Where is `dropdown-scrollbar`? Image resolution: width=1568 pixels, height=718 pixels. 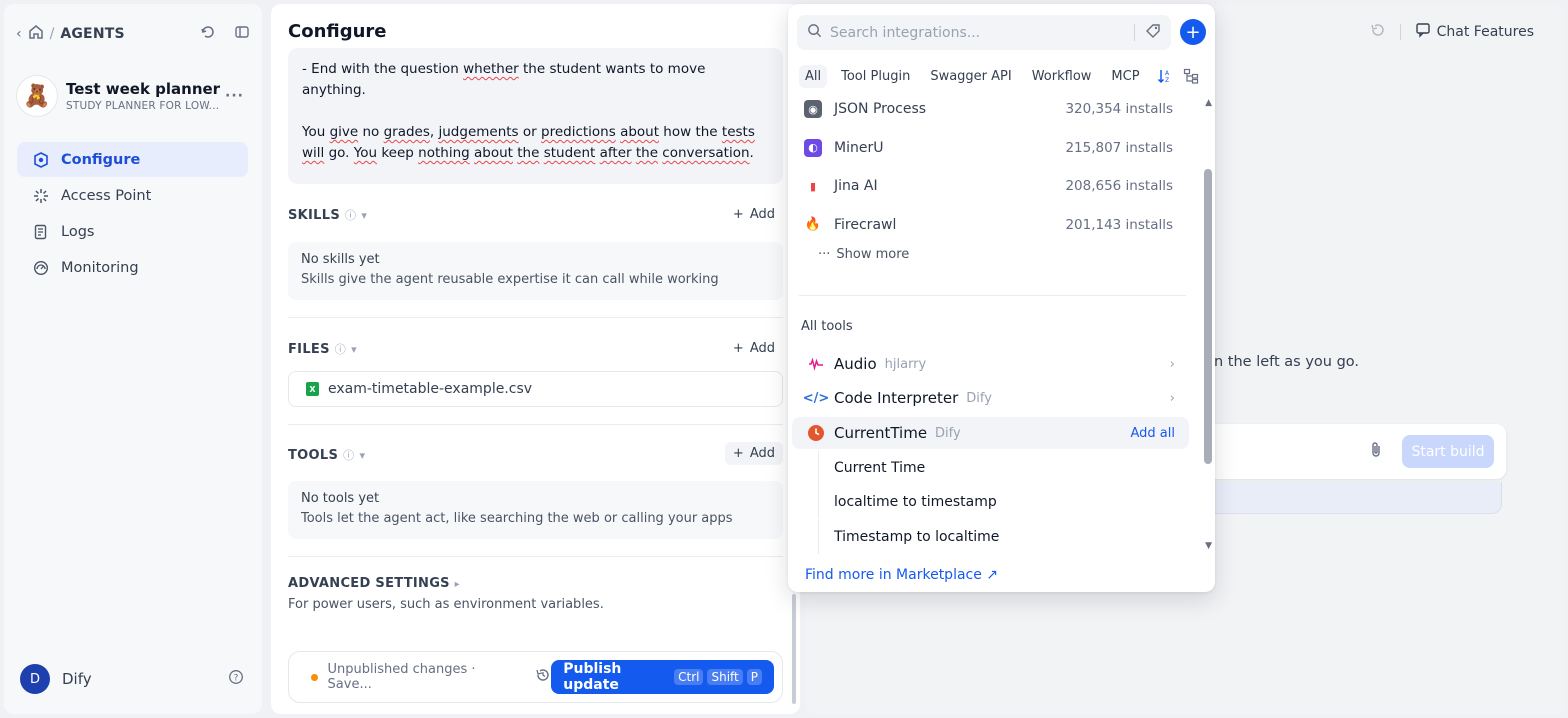
dropdown-scrollbar is located at coordinates (1208, 316).